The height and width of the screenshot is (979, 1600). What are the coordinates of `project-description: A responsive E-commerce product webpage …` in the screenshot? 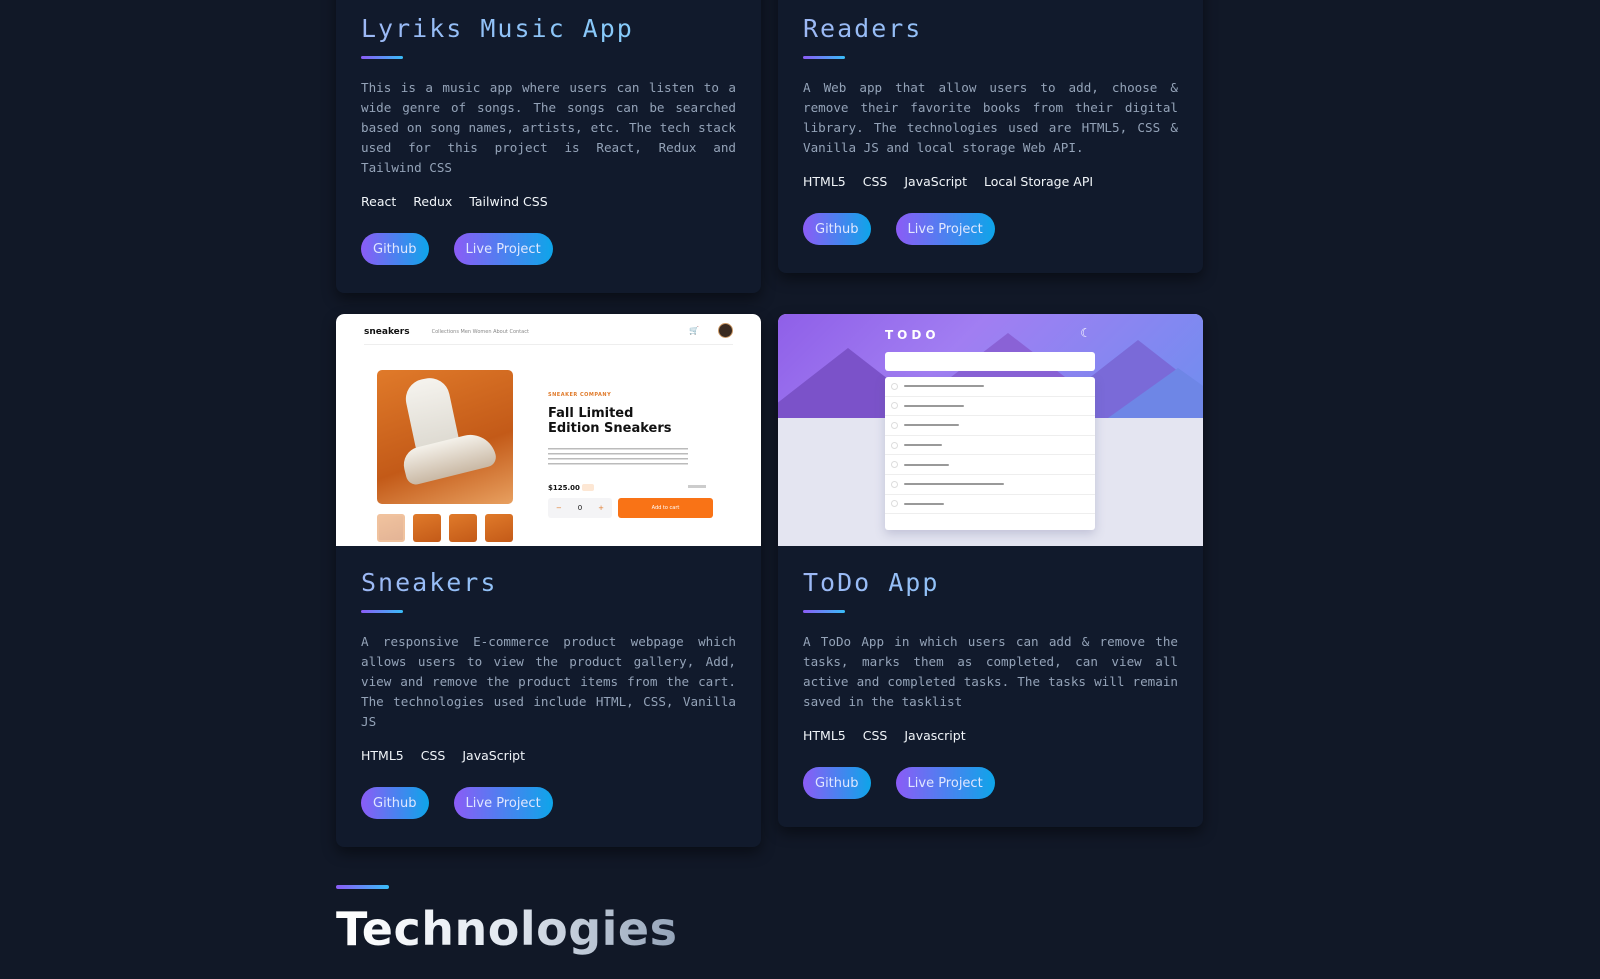 It's located at (548, 681).